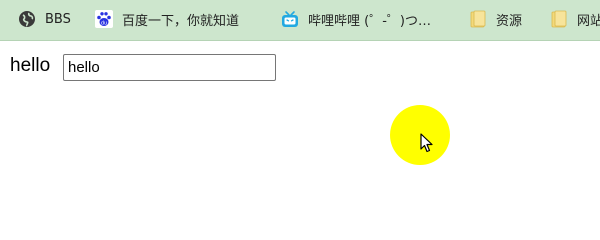 This screenshot has width=600, height=240. Describe the element at coordinates (575, 19) in the screenshot. I see `bookmark-folder-websites: 网站` at that location.